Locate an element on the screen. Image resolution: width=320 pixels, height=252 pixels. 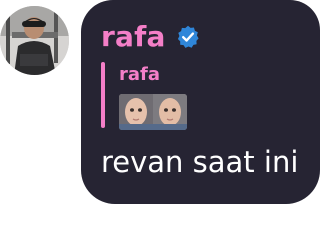
sender-name: rafa is located at coordinates (133, 37).